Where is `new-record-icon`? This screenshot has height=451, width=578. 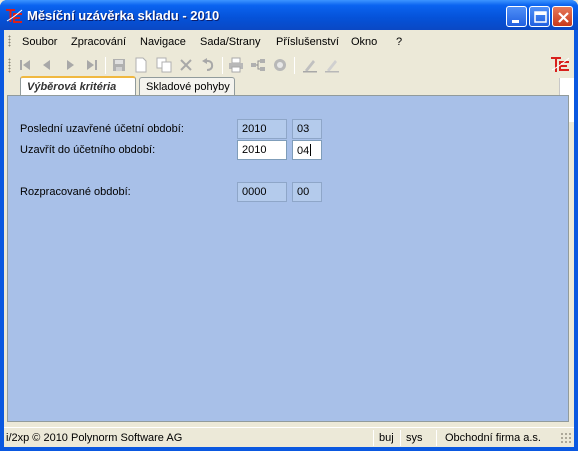
new-record-icon is located at coordinates (141, 65).